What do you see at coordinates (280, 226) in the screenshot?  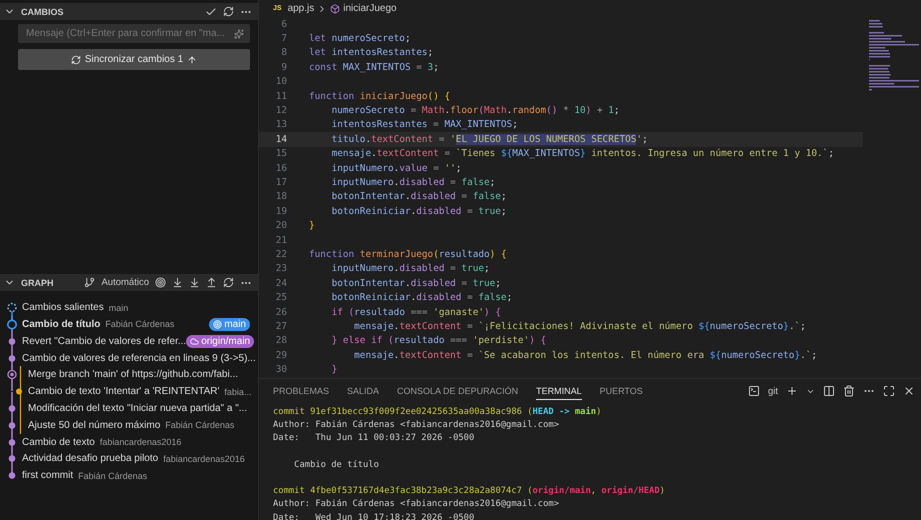 I see `line-number: 20` at bounding box center [280, 226].